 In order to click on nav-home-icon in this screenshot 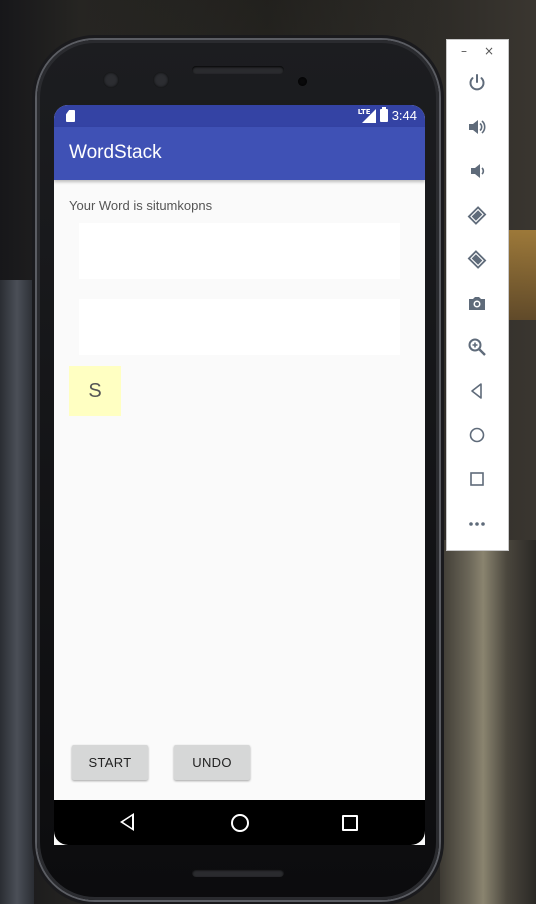, I will do `click(240, 823)`.